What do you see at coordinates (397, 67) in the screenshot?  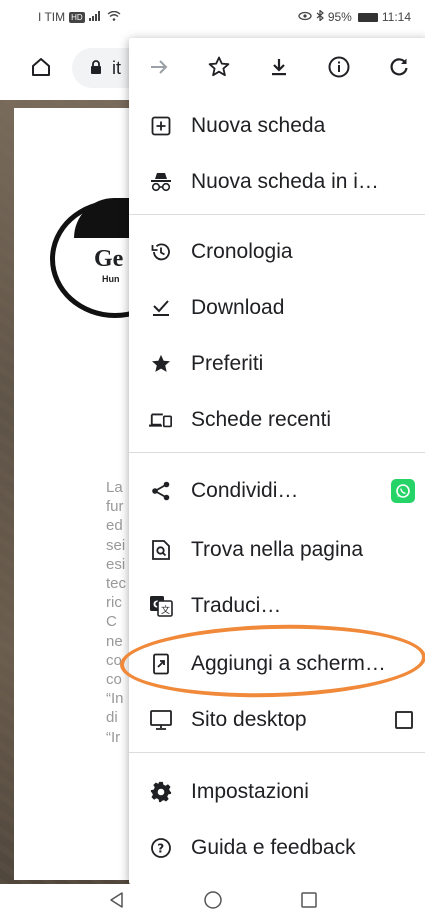 I see `refresh-icon` at bounding box center [397, 67].